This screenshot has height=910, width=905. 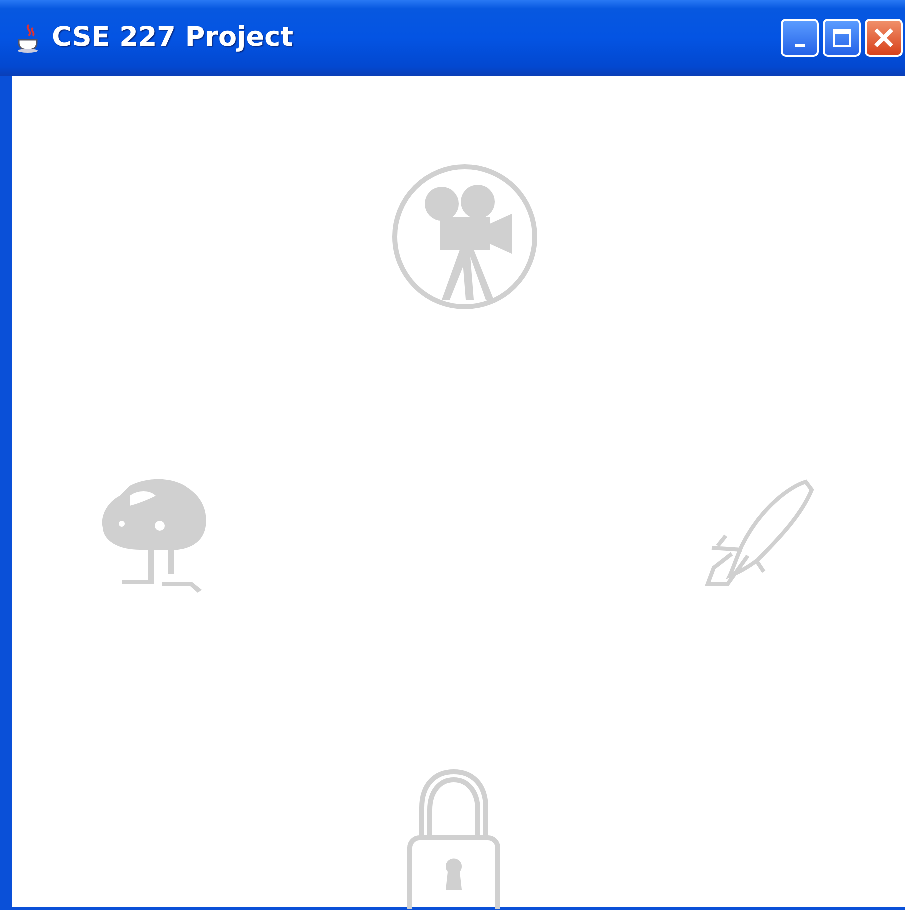 I want to click on minimize-button, so click(x=800, y=38).